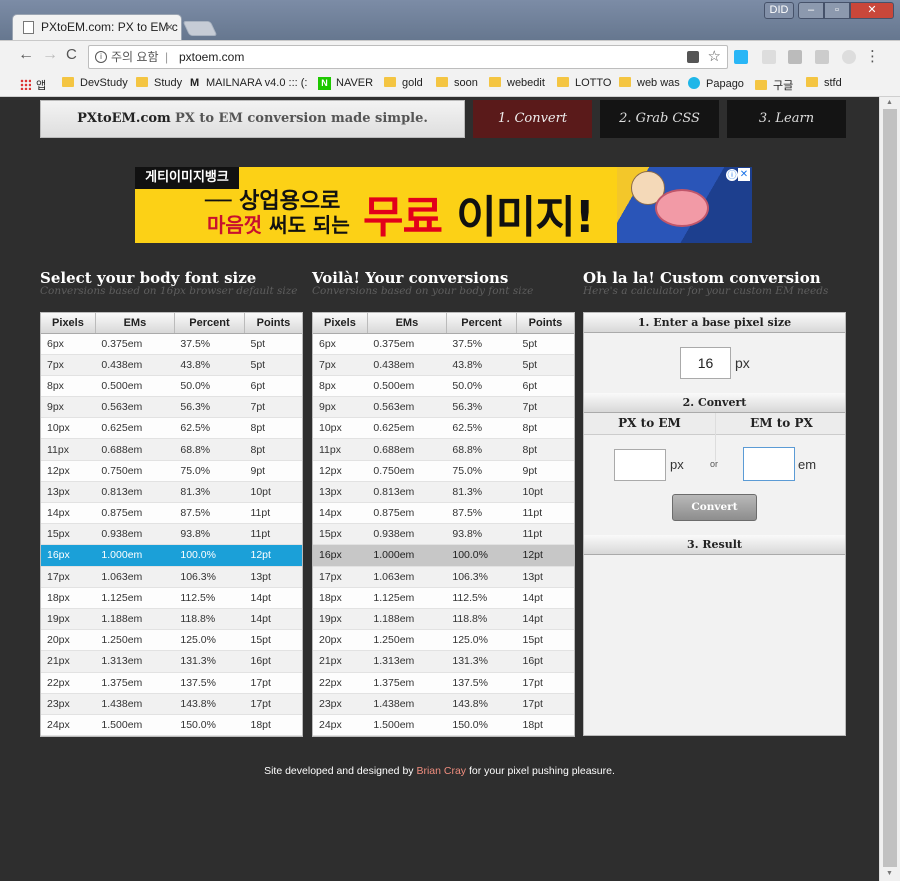 Image resolution: width=900 pixels, height=881 pixels. Describe the element at coordinates (171, 428) in the screenshot. I see `table-row: 10px 0.625em 62.5% 8pt` at that location.